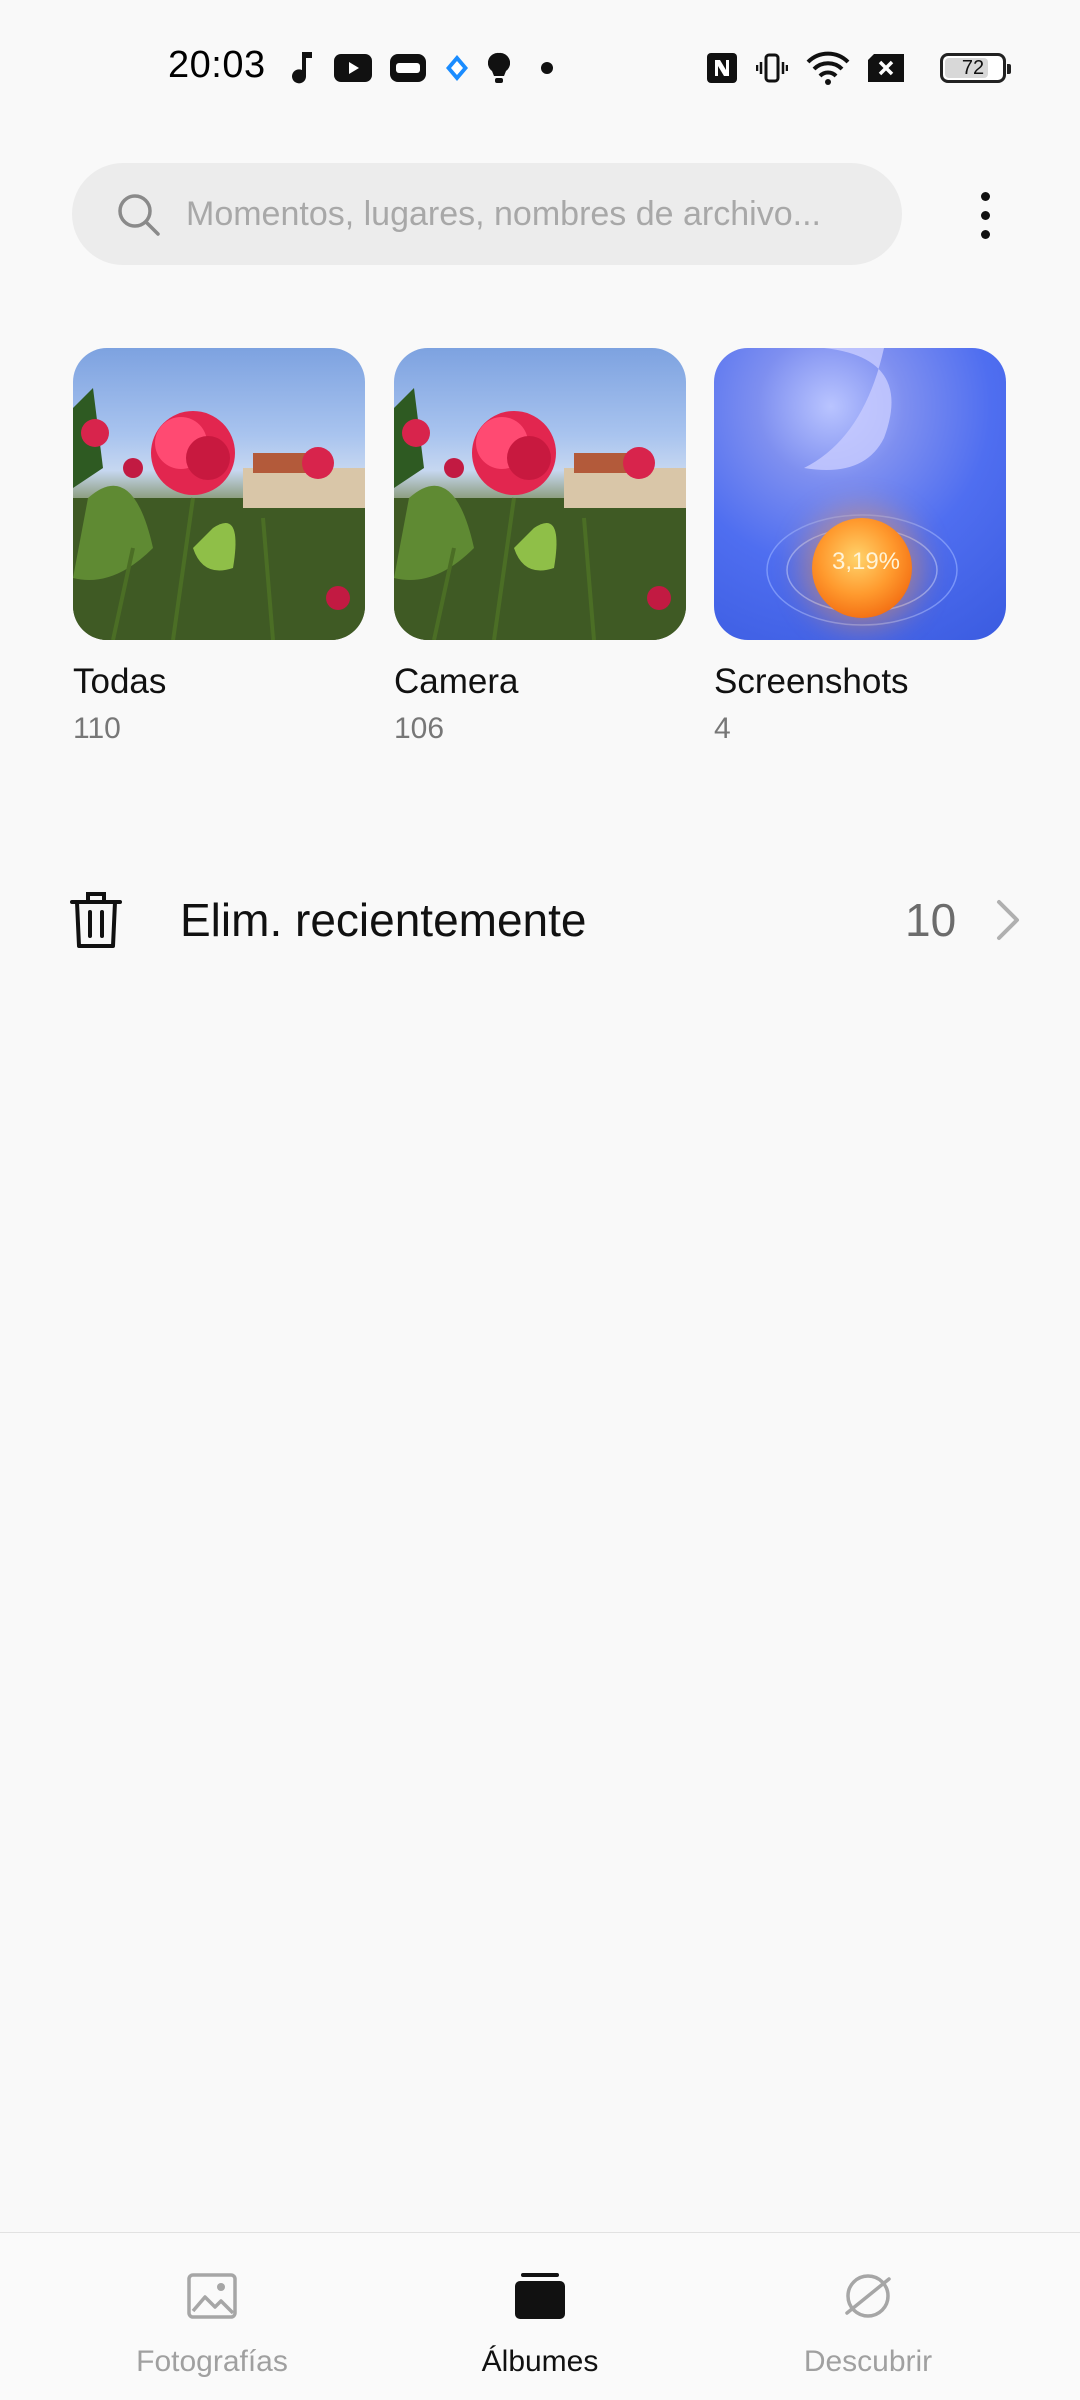 Image resolution: width=1080 pixels, height=2400 pixels. I want to click on wifi-icon, so click(828, 68).